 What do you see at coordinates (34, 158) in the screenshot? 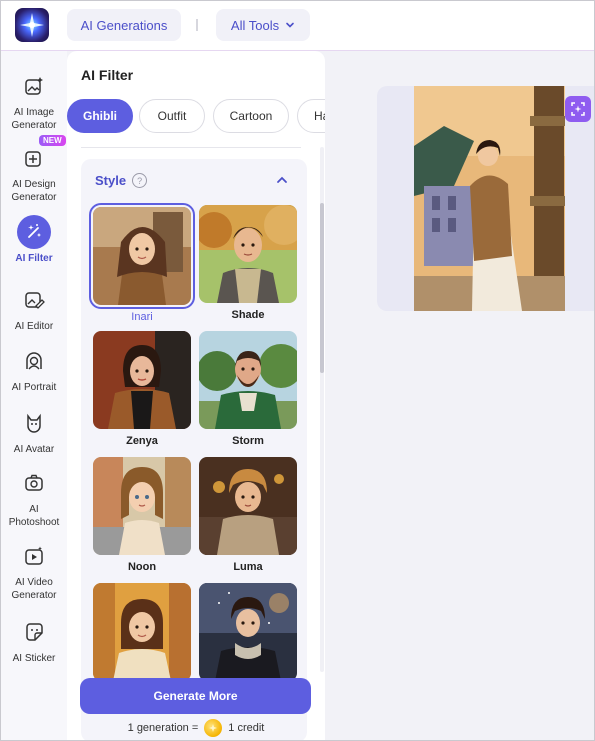
I see `design-icon` at bounding box center [34, 158].